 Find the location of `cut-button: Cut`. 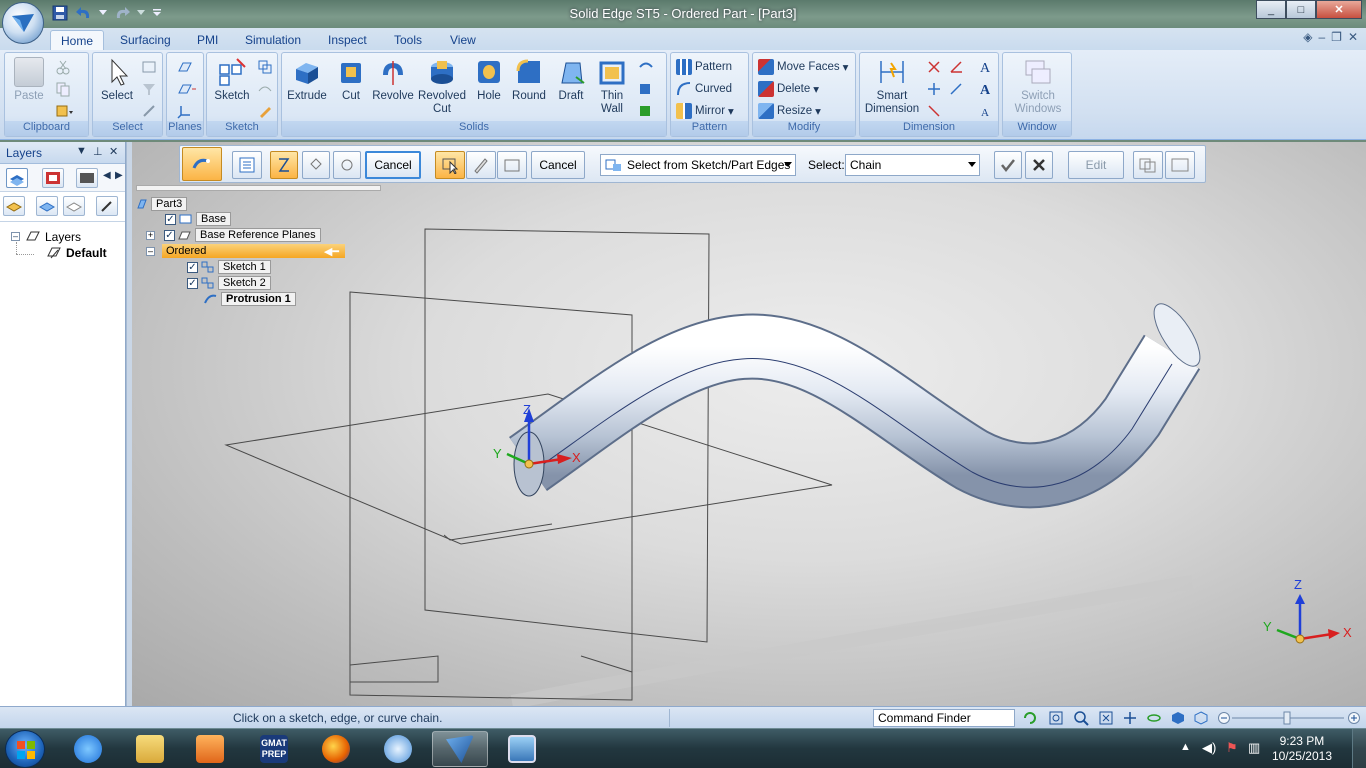

cut-button: Cut is located at coordinates (351, 80).